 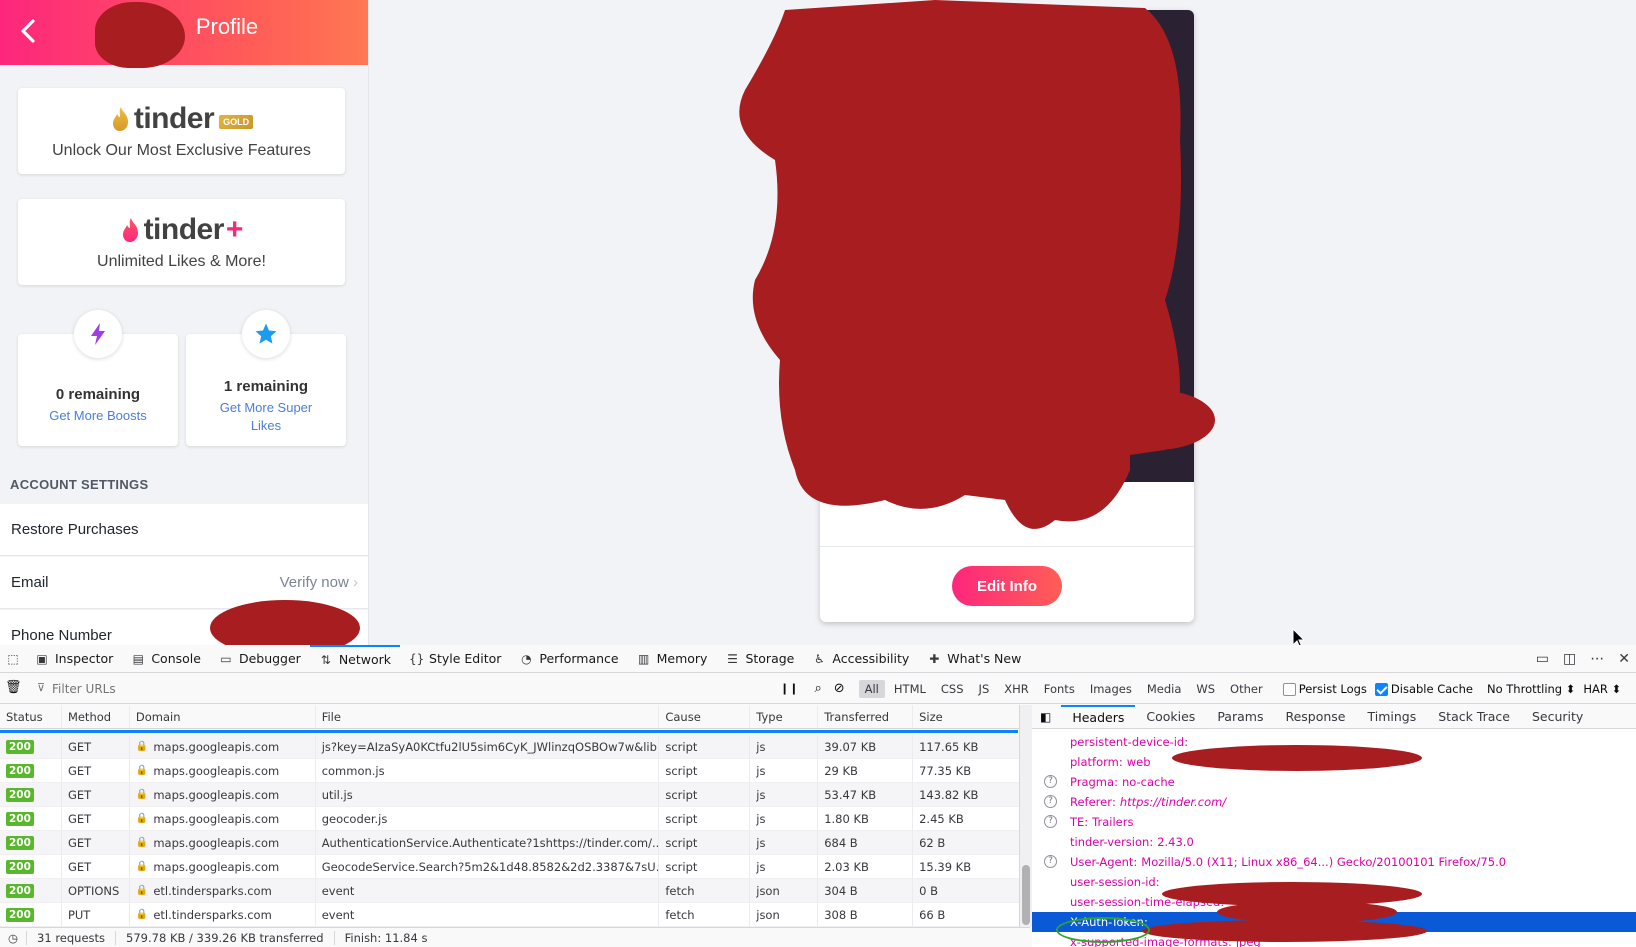 What do you see at coordinates (1324, 689) in the screenshot?
I see `persist-logs-toggle: Persist Logs` at bounding box center [1324, 689].